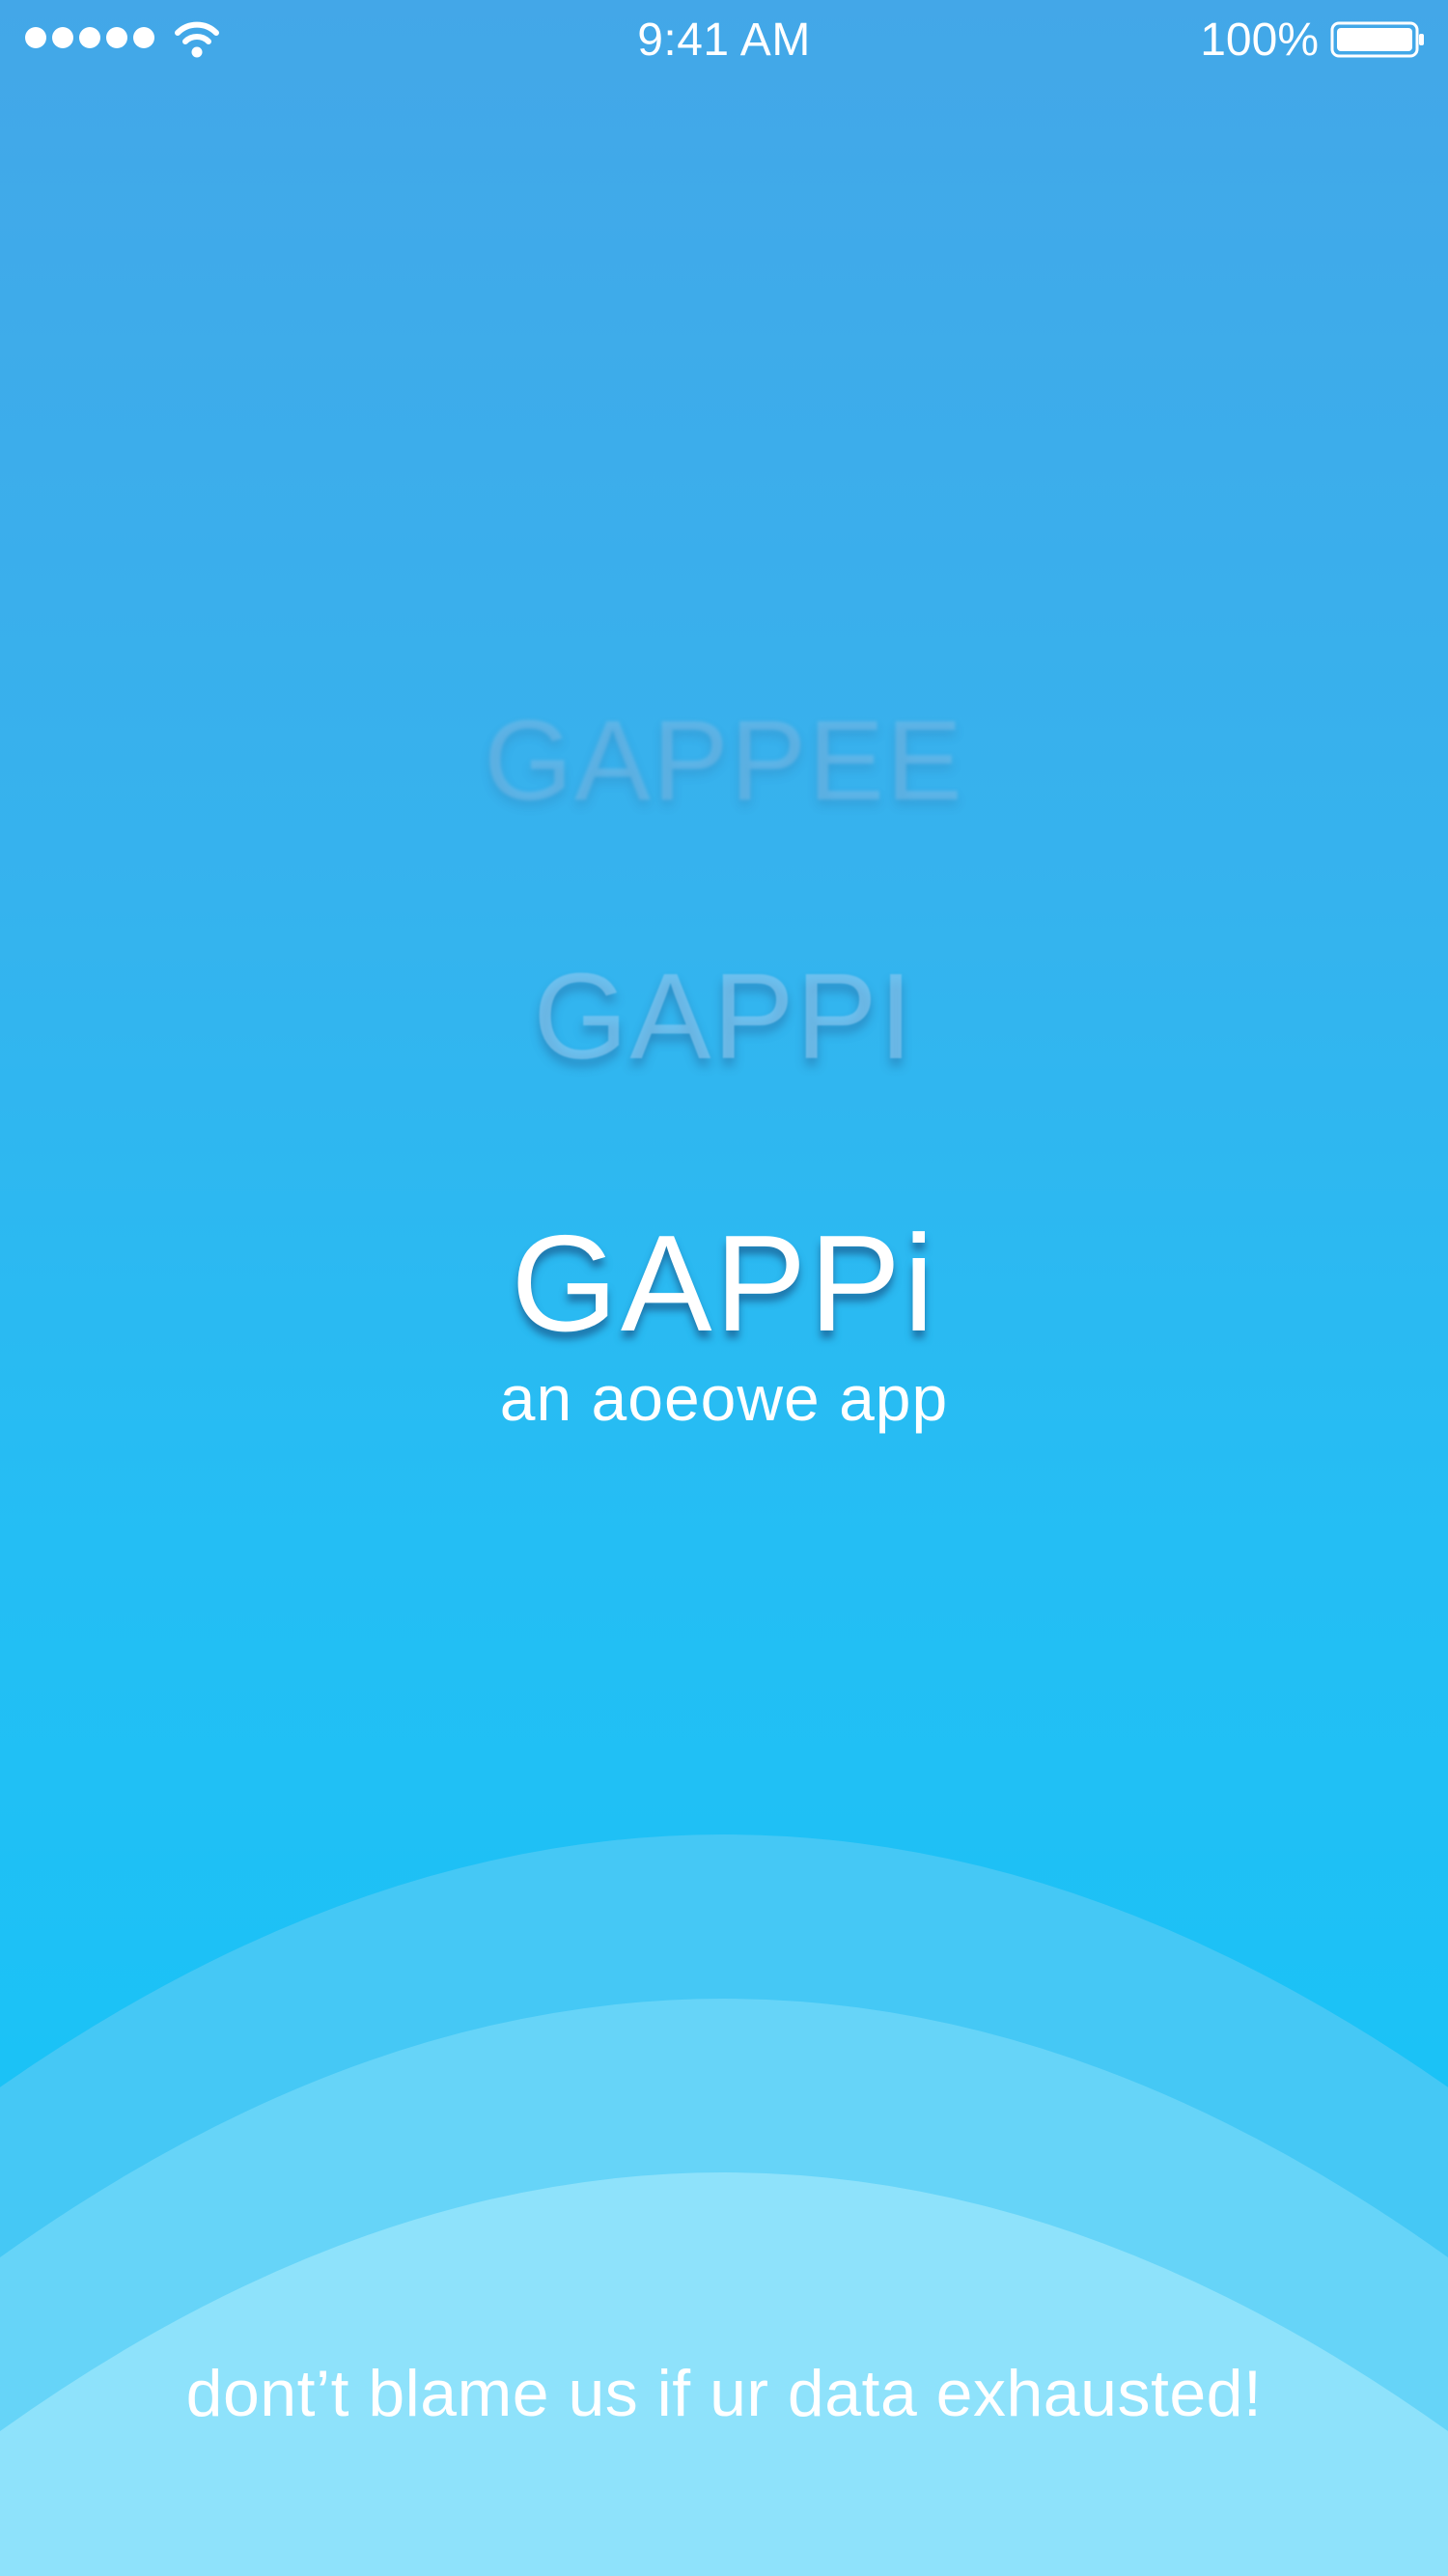 The height and width of the screenshot is (2576, 1448). I want to click on status-bar: 9:41 AM 100%, so click(724, 41).